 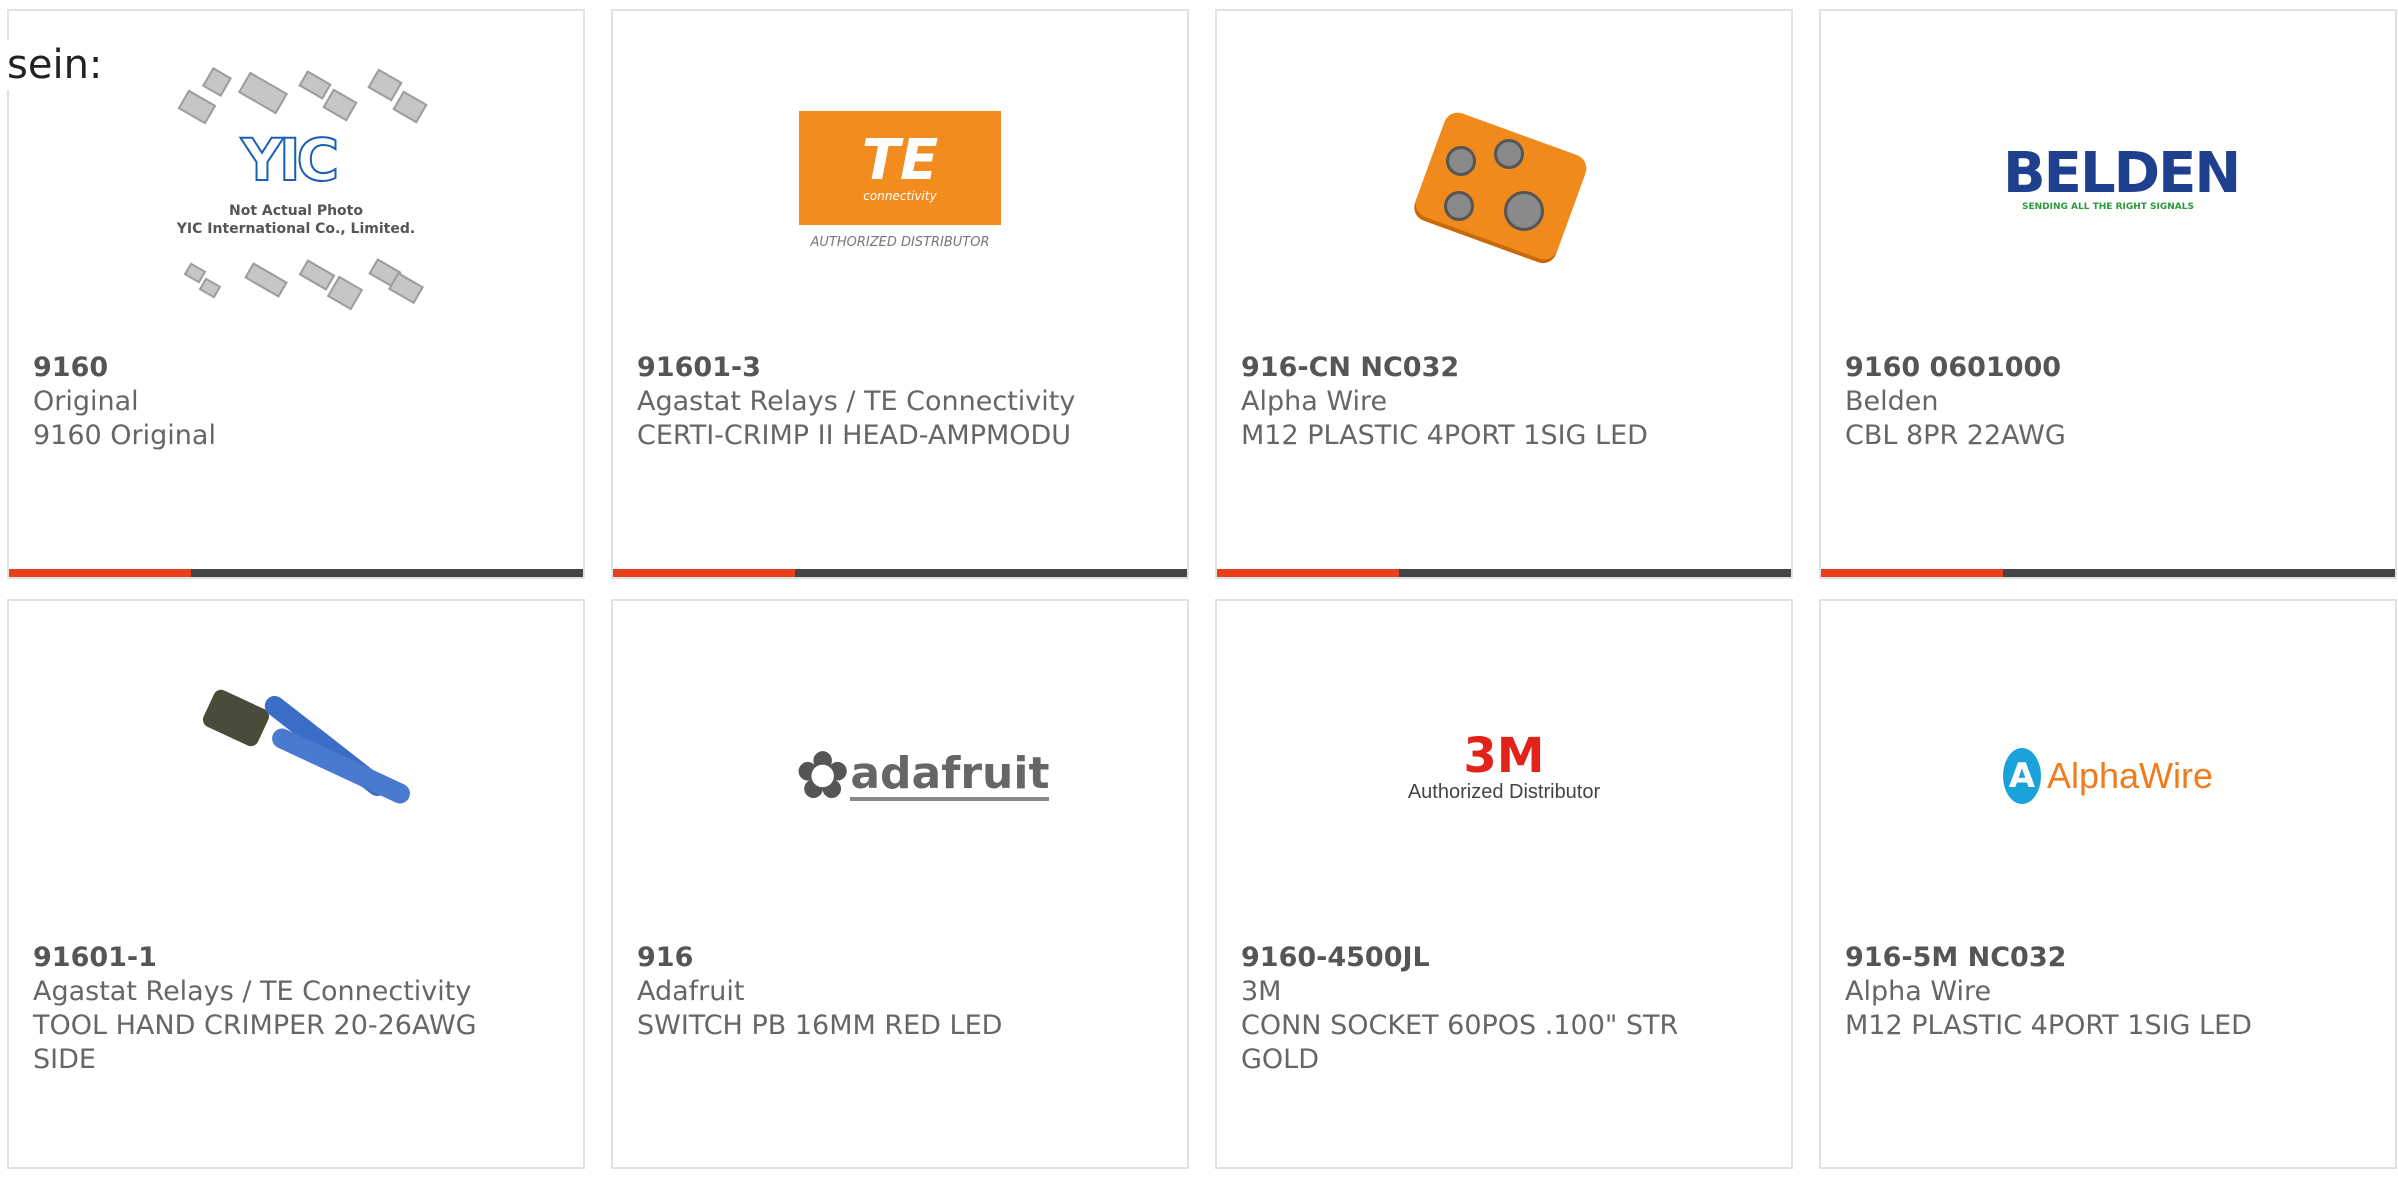 I want to click on product-info: 9160 Original 9160 Original, so click(x=268, y=402).